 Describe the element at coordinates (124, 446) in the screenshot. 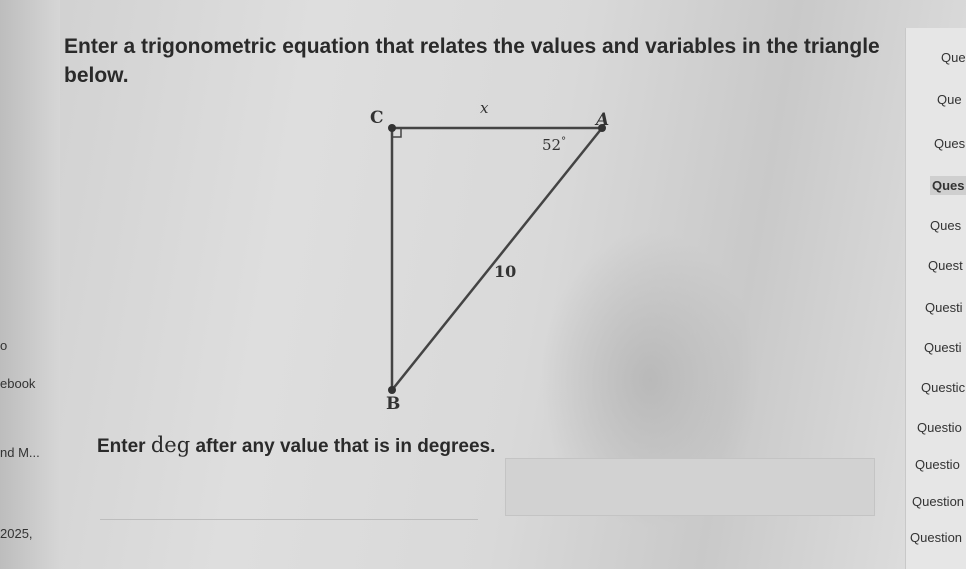

I see `hint-prefix: Enter` at that location.